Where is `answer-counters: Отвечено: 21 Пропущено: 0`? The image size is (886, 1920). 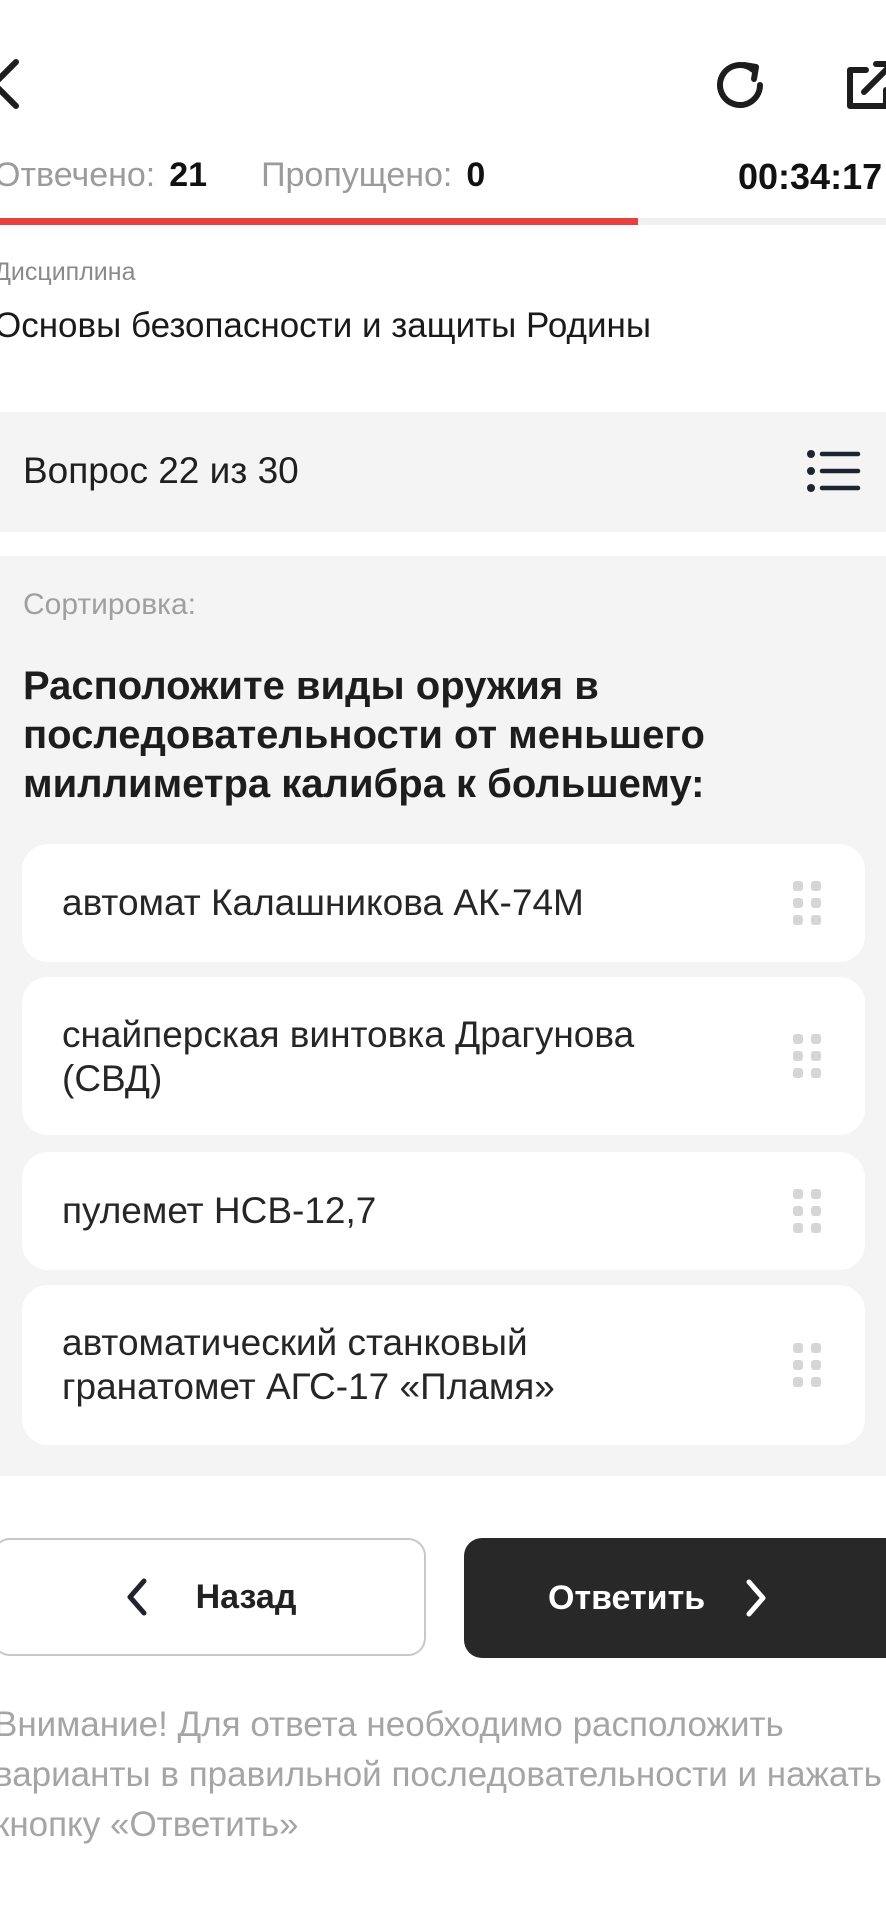
answer-counters: Отвечено: 21 Пропущено: 0 is located at coordinates (242, 178).